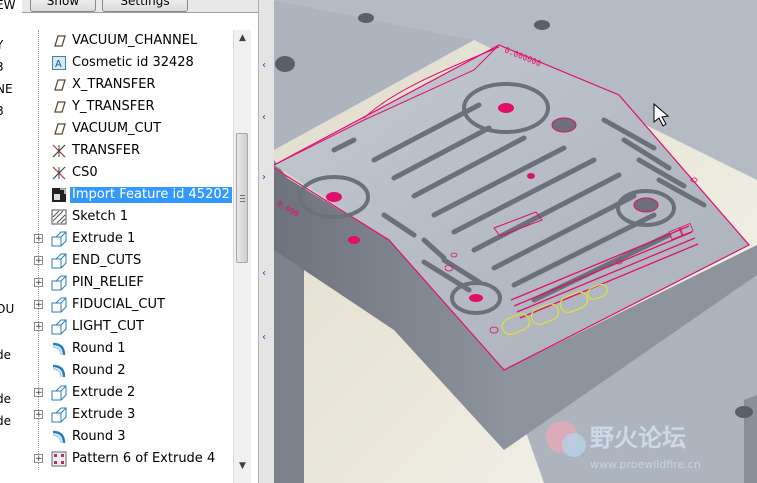 The height and width of the screenshot is (483, 757). What do you see at coordinates (117, 128) in the screenshot?
I see `tree-item-label: VACUUM_CUT` at bounding box center [117, 128].